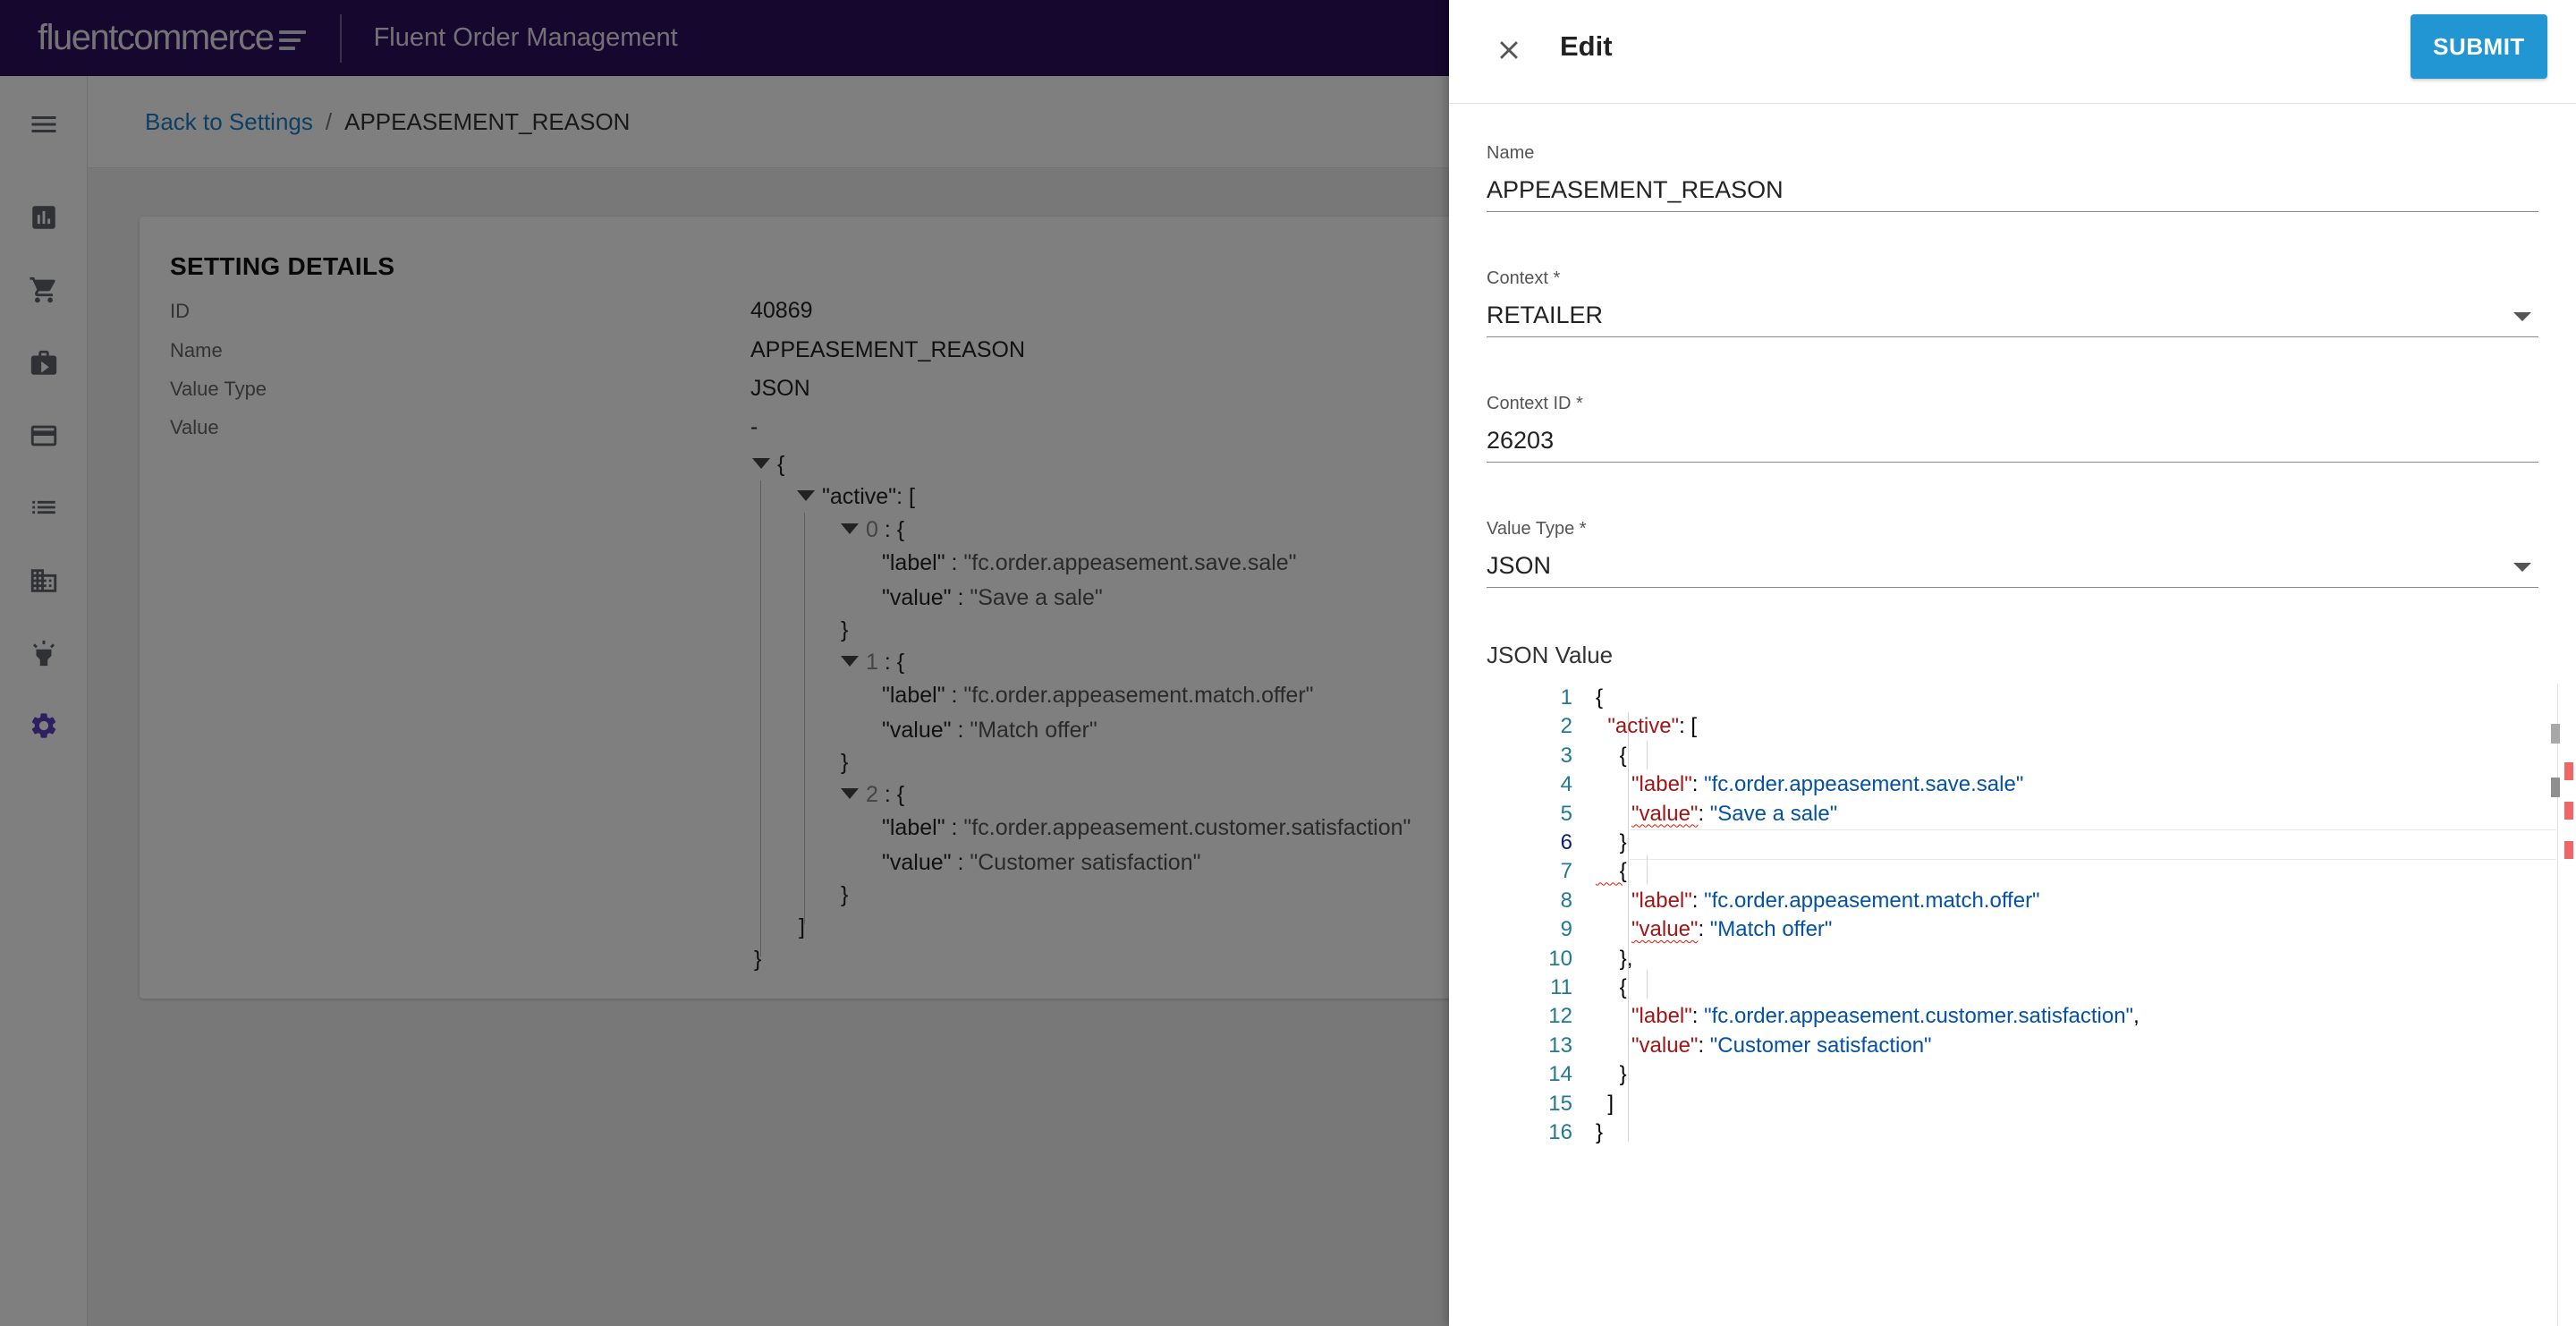  What do you see at coordinates (1519, 565) in the screenshot?
I see `value-type-select-value: JSON` at bounding box center [1519, 565].